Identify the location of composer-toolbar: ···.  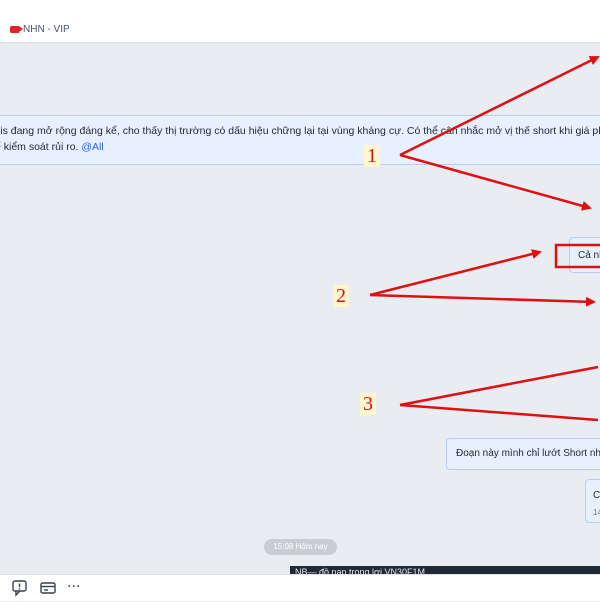
(300, 587).